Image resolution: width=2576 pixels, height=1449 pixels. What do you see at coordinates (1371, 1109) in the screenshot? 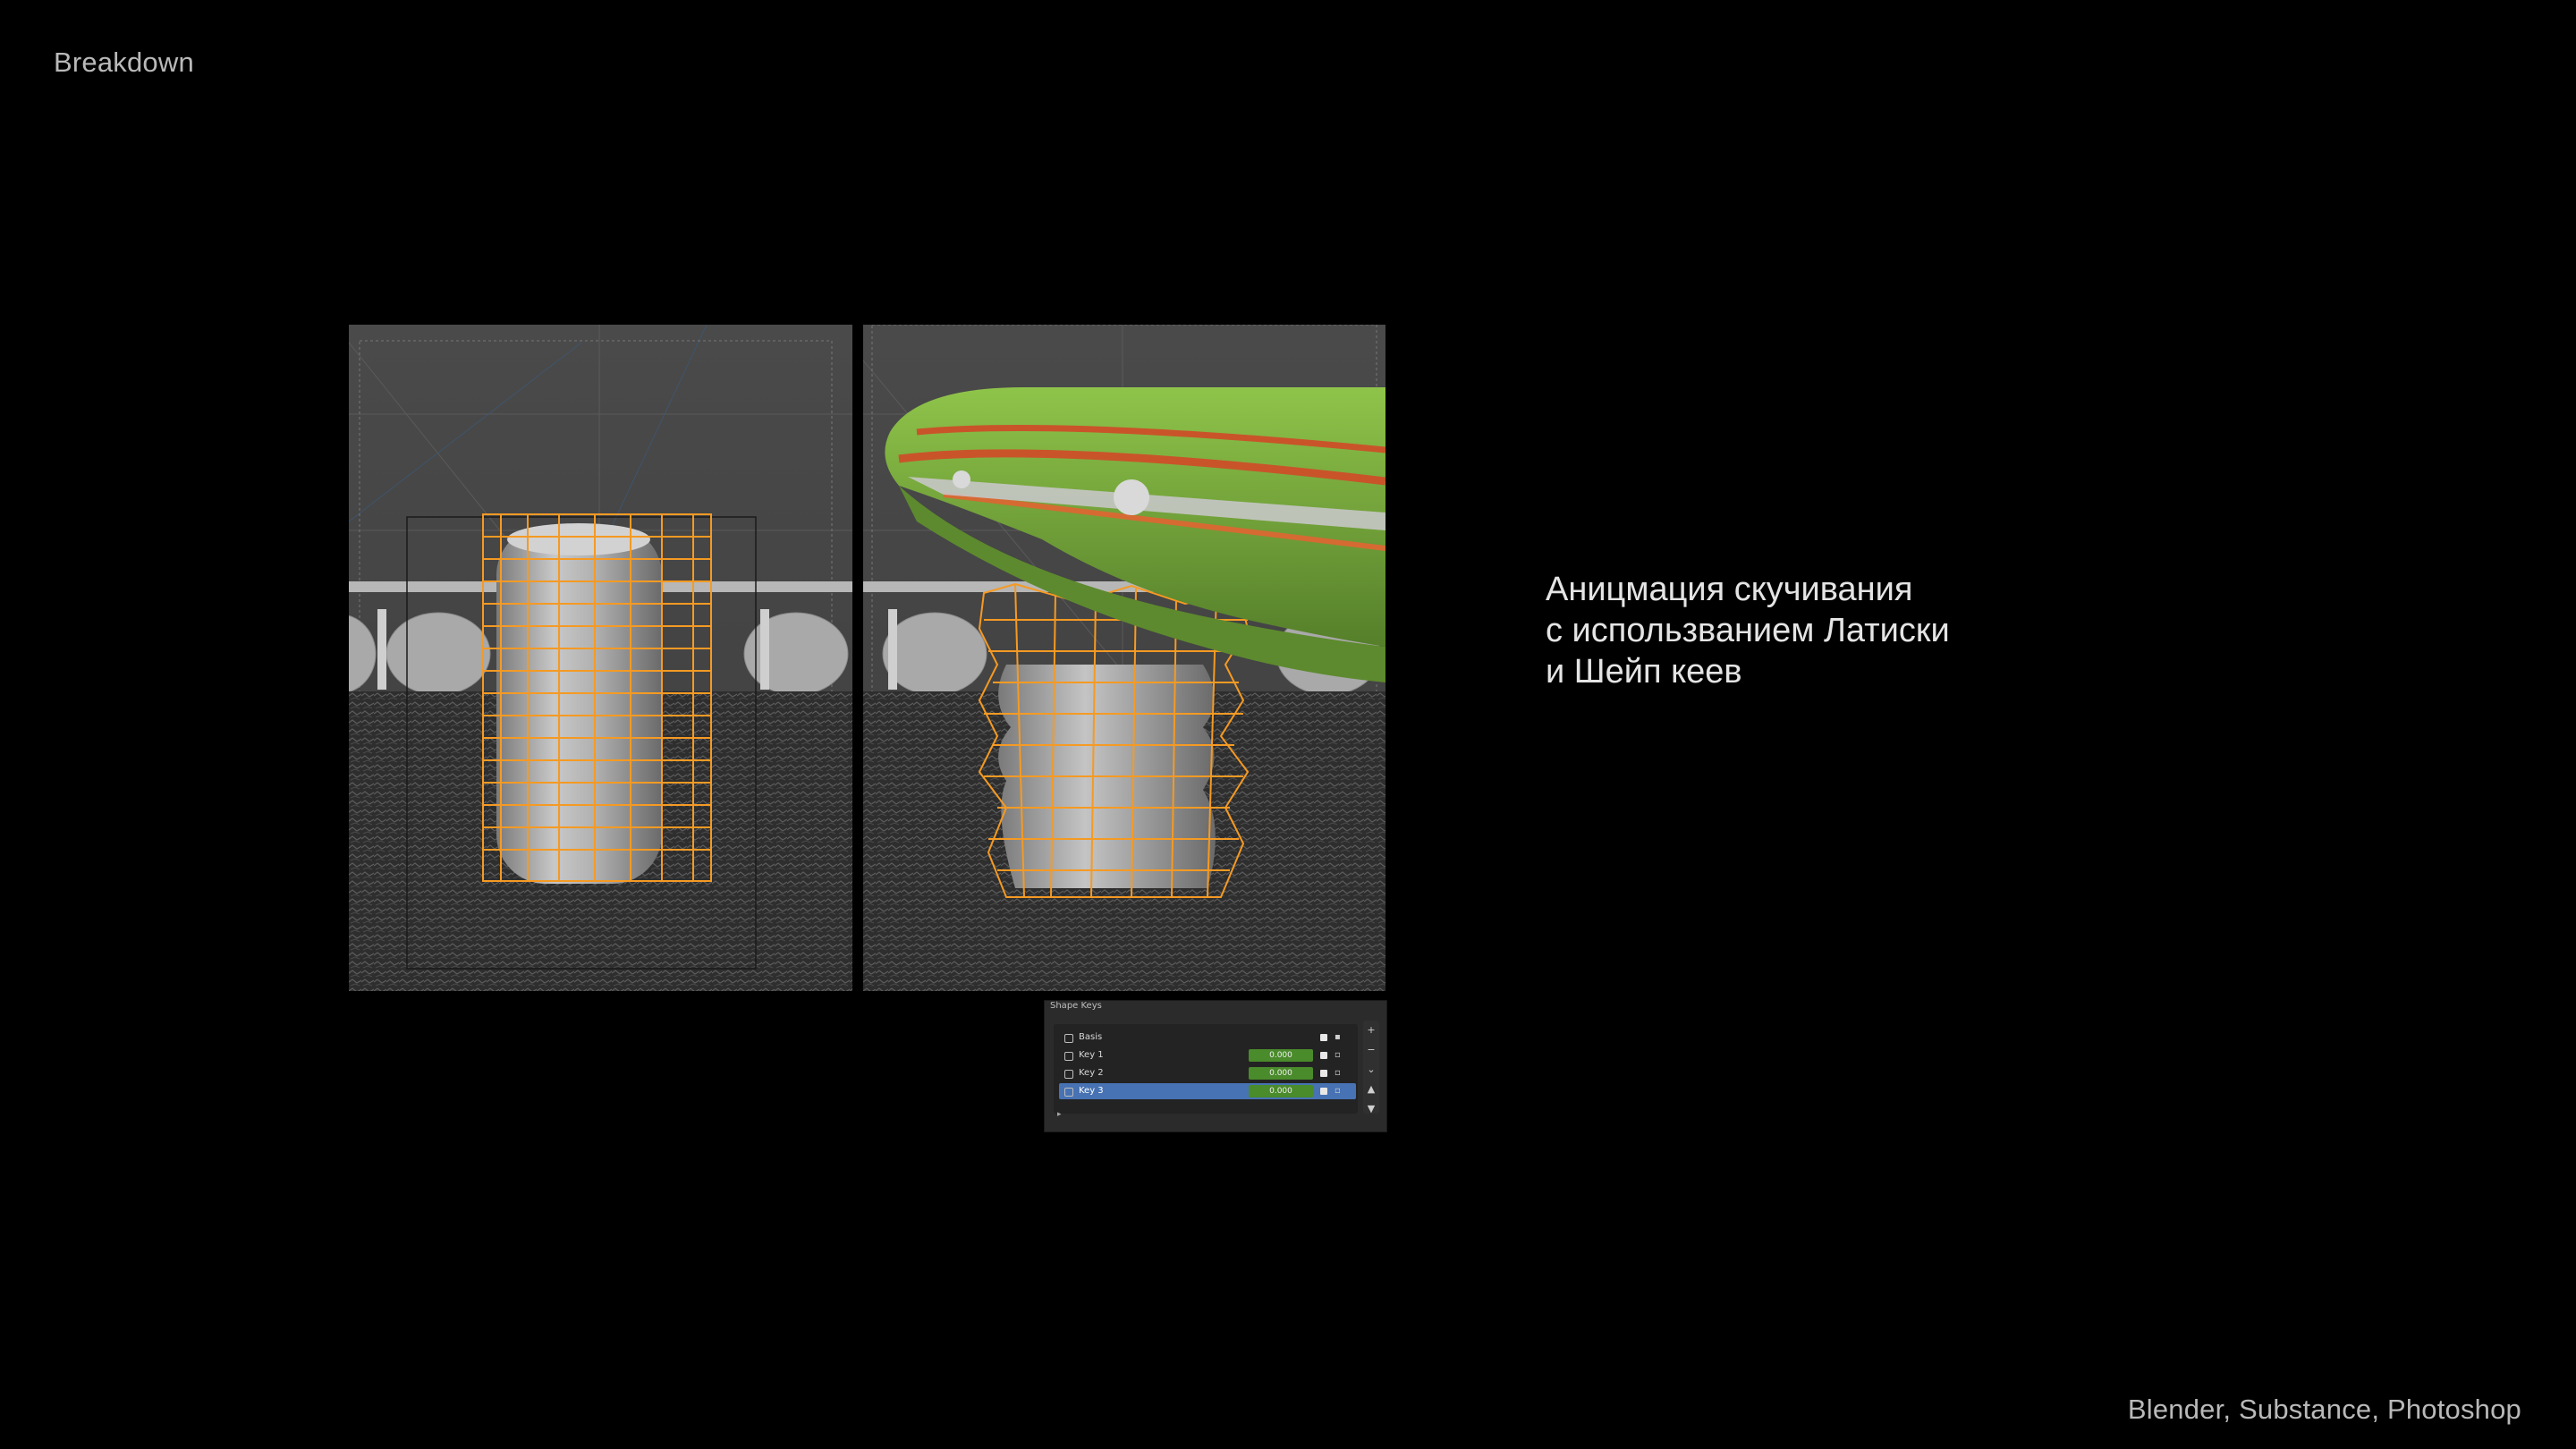
I see `move-down-button: ▼` at bounding box center [1371, 1109].